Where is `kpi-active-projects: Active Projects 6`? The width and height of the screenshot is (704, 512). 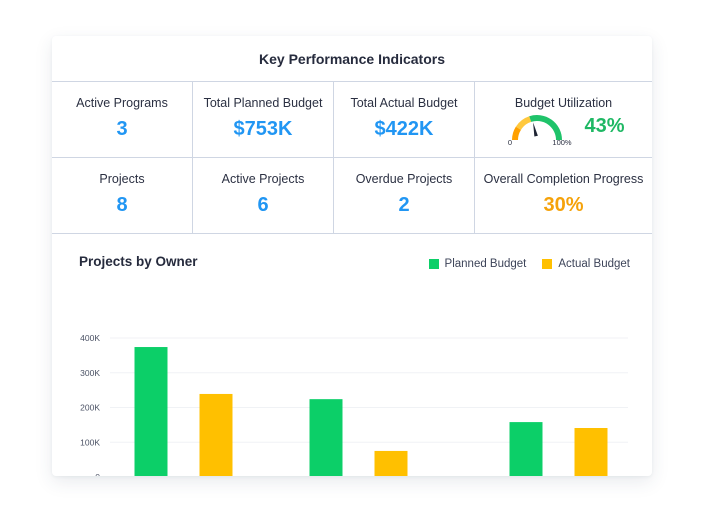 kpi-active-projects: Active Projects 6 is located at coordinates (263, 196).